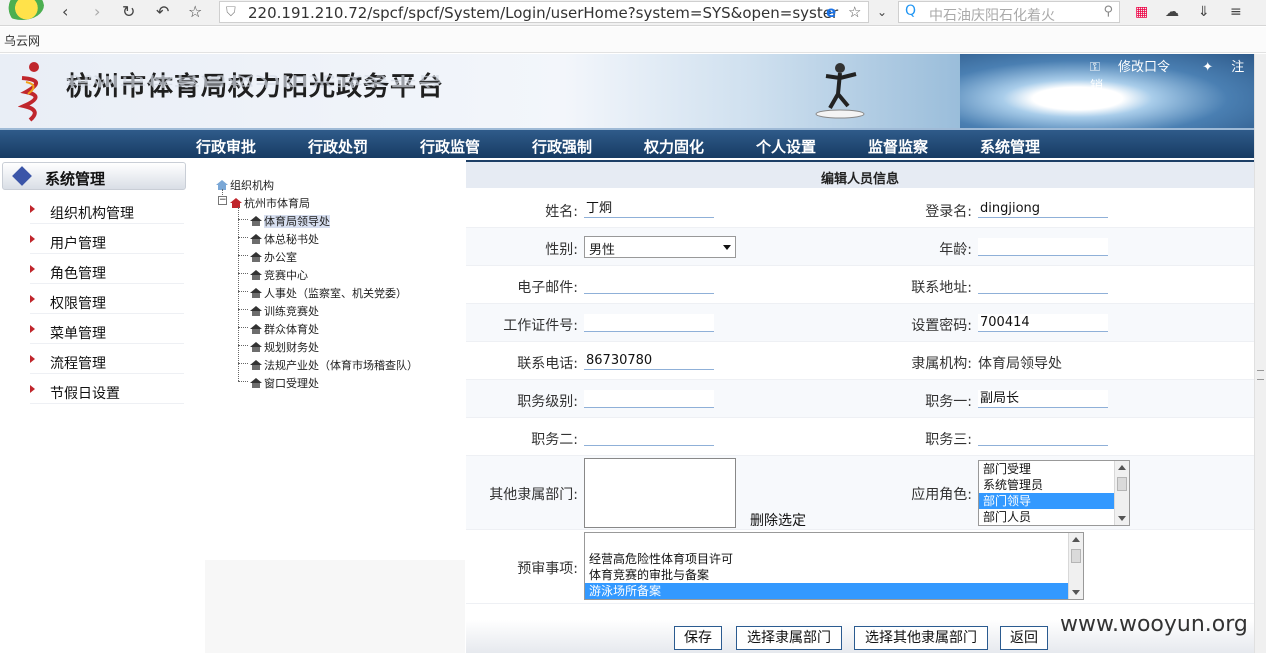  What do you see at coordinates (284, 311) in the screenshot?
I see `tree-node: 训练竞赛处` at bounding box center [284, 311].